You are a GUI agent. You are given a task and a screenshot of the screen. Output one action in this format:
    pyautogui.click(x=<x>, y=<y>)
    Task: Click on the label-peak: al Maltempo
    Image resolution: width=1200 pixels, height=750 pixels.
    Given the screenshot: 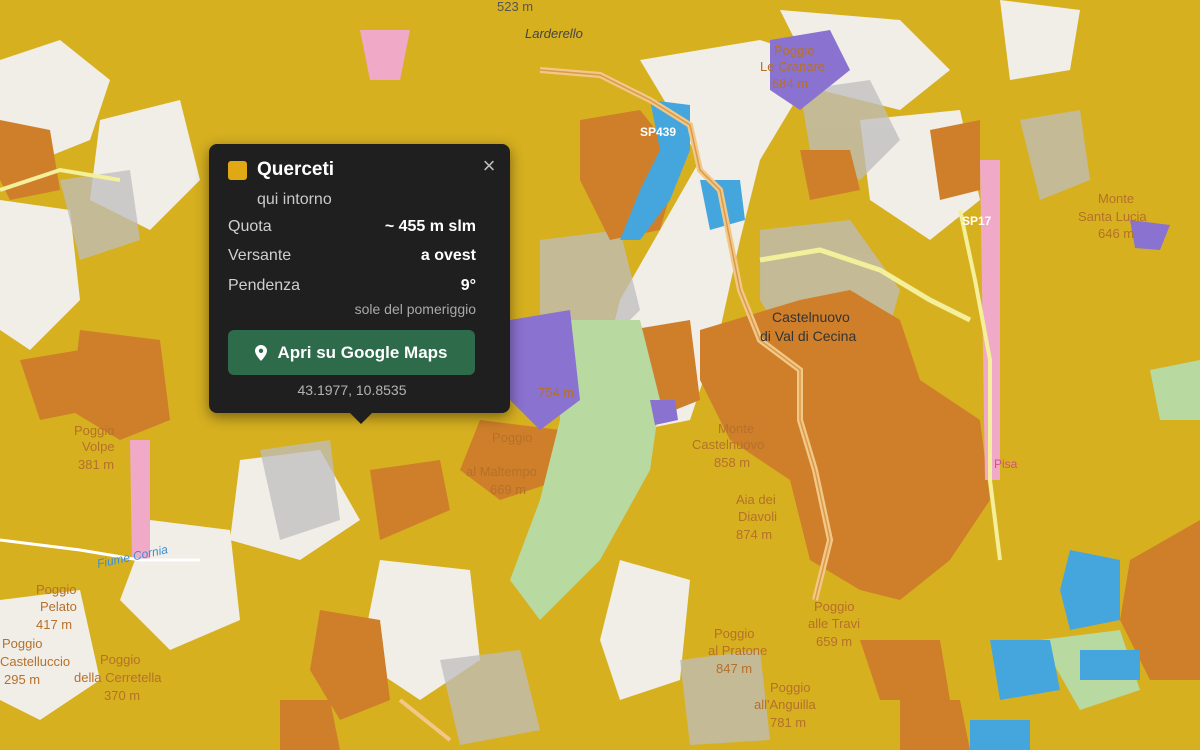 What is the action you would take?
    pyautogui.click(x=501, y=471)
    